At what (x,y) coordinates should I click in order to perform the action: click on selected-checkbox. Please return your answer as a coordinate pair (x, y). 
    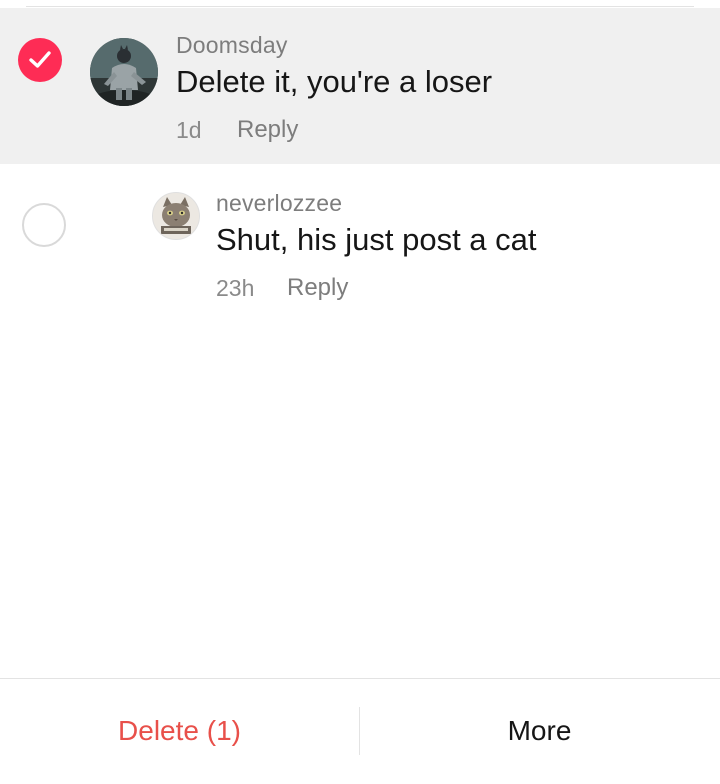
    Looking at the image, I should click on (40, 60).